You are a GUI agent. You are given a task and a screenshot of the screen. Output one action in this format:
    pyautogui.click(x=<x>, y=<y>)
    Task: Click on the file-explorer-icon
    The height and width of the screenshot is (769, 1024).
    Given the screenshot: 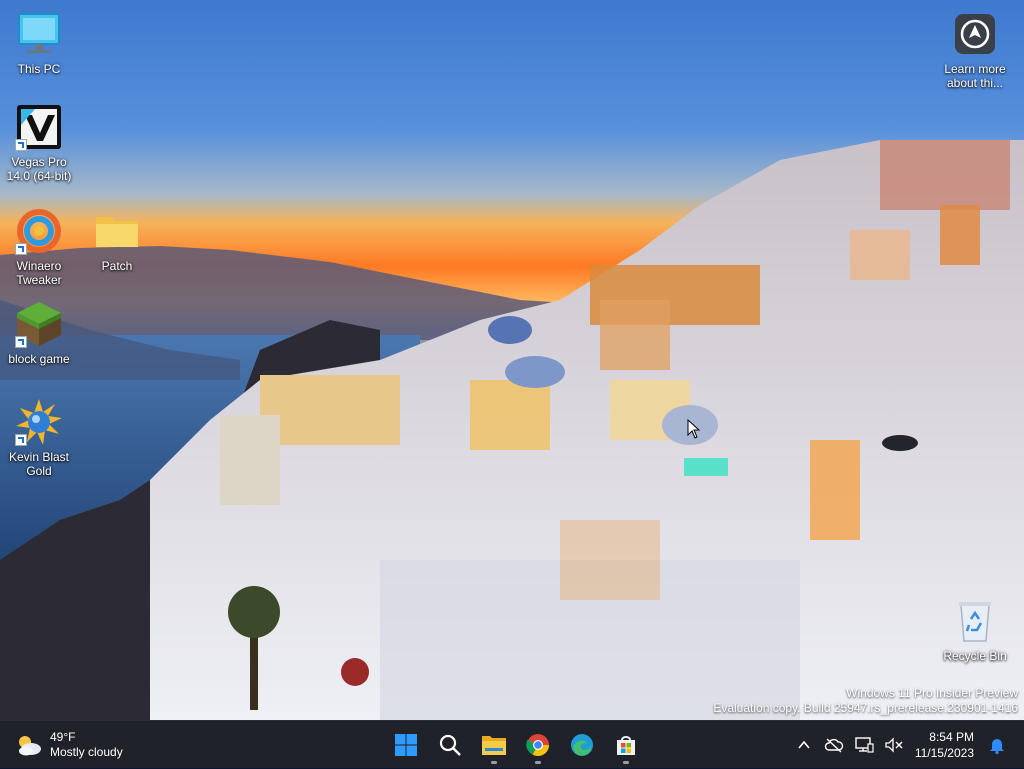 What is the action you would take?
    pyautogui.click(x=494, y=745)
    